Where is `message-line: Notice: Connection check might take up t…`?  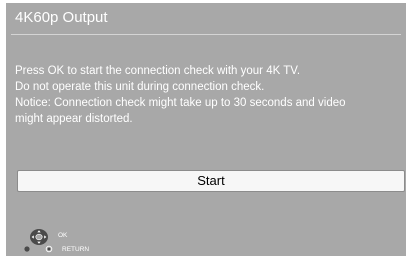
message-line: Notice: Connection check might take up t… is located at coordinates (180, 103).